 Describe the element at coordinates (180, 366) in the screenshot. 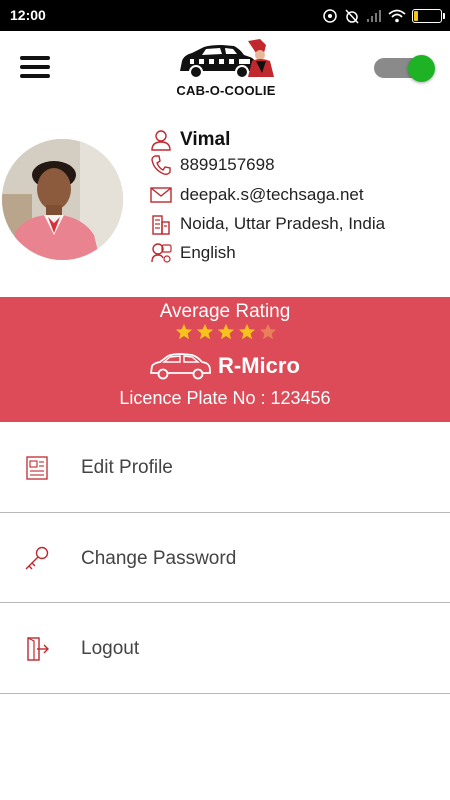

I see `car-icon` at that location.